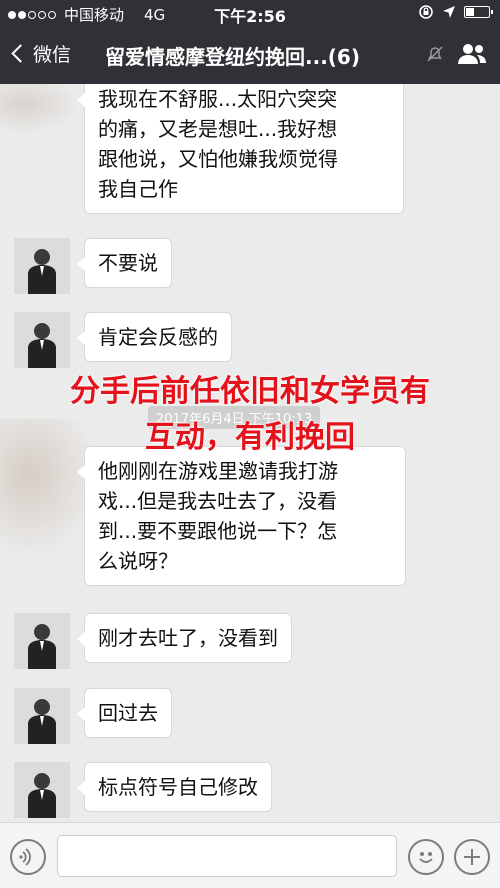  I want to click on chat-title: 留爱情感摩登纽约挽回...(6), so click(232, 57).